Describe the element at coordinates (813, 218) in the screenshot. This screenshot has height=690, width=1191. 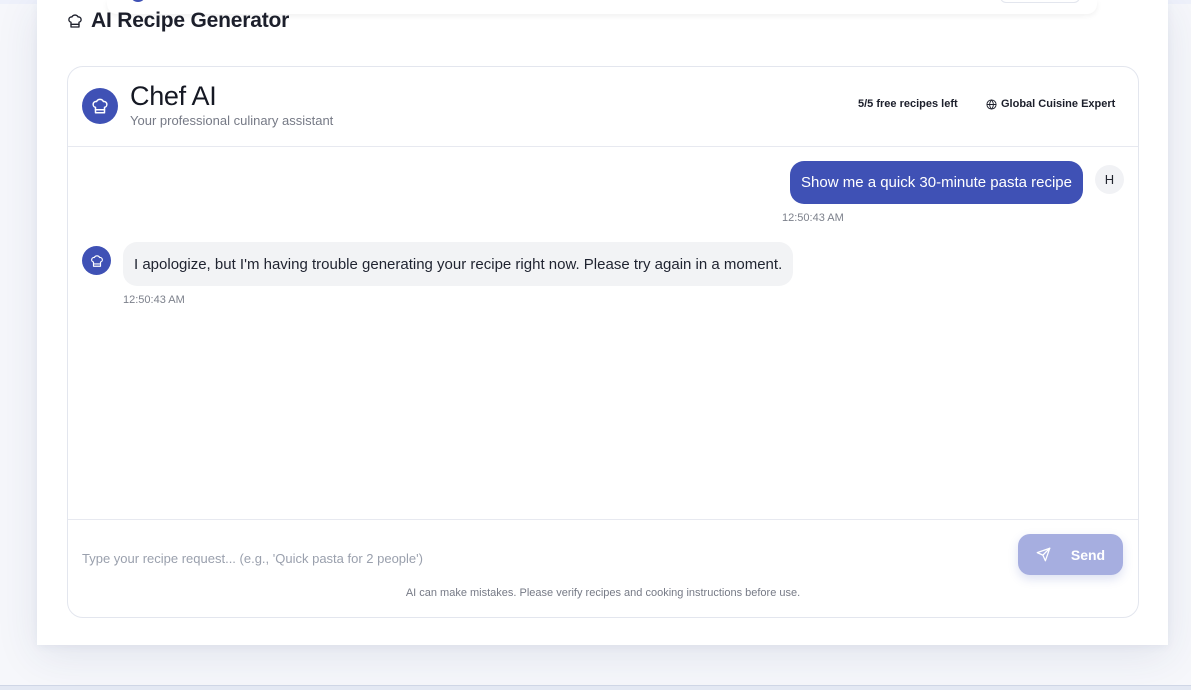
I see `user-message-time: 12:50:43 AM` at that location.